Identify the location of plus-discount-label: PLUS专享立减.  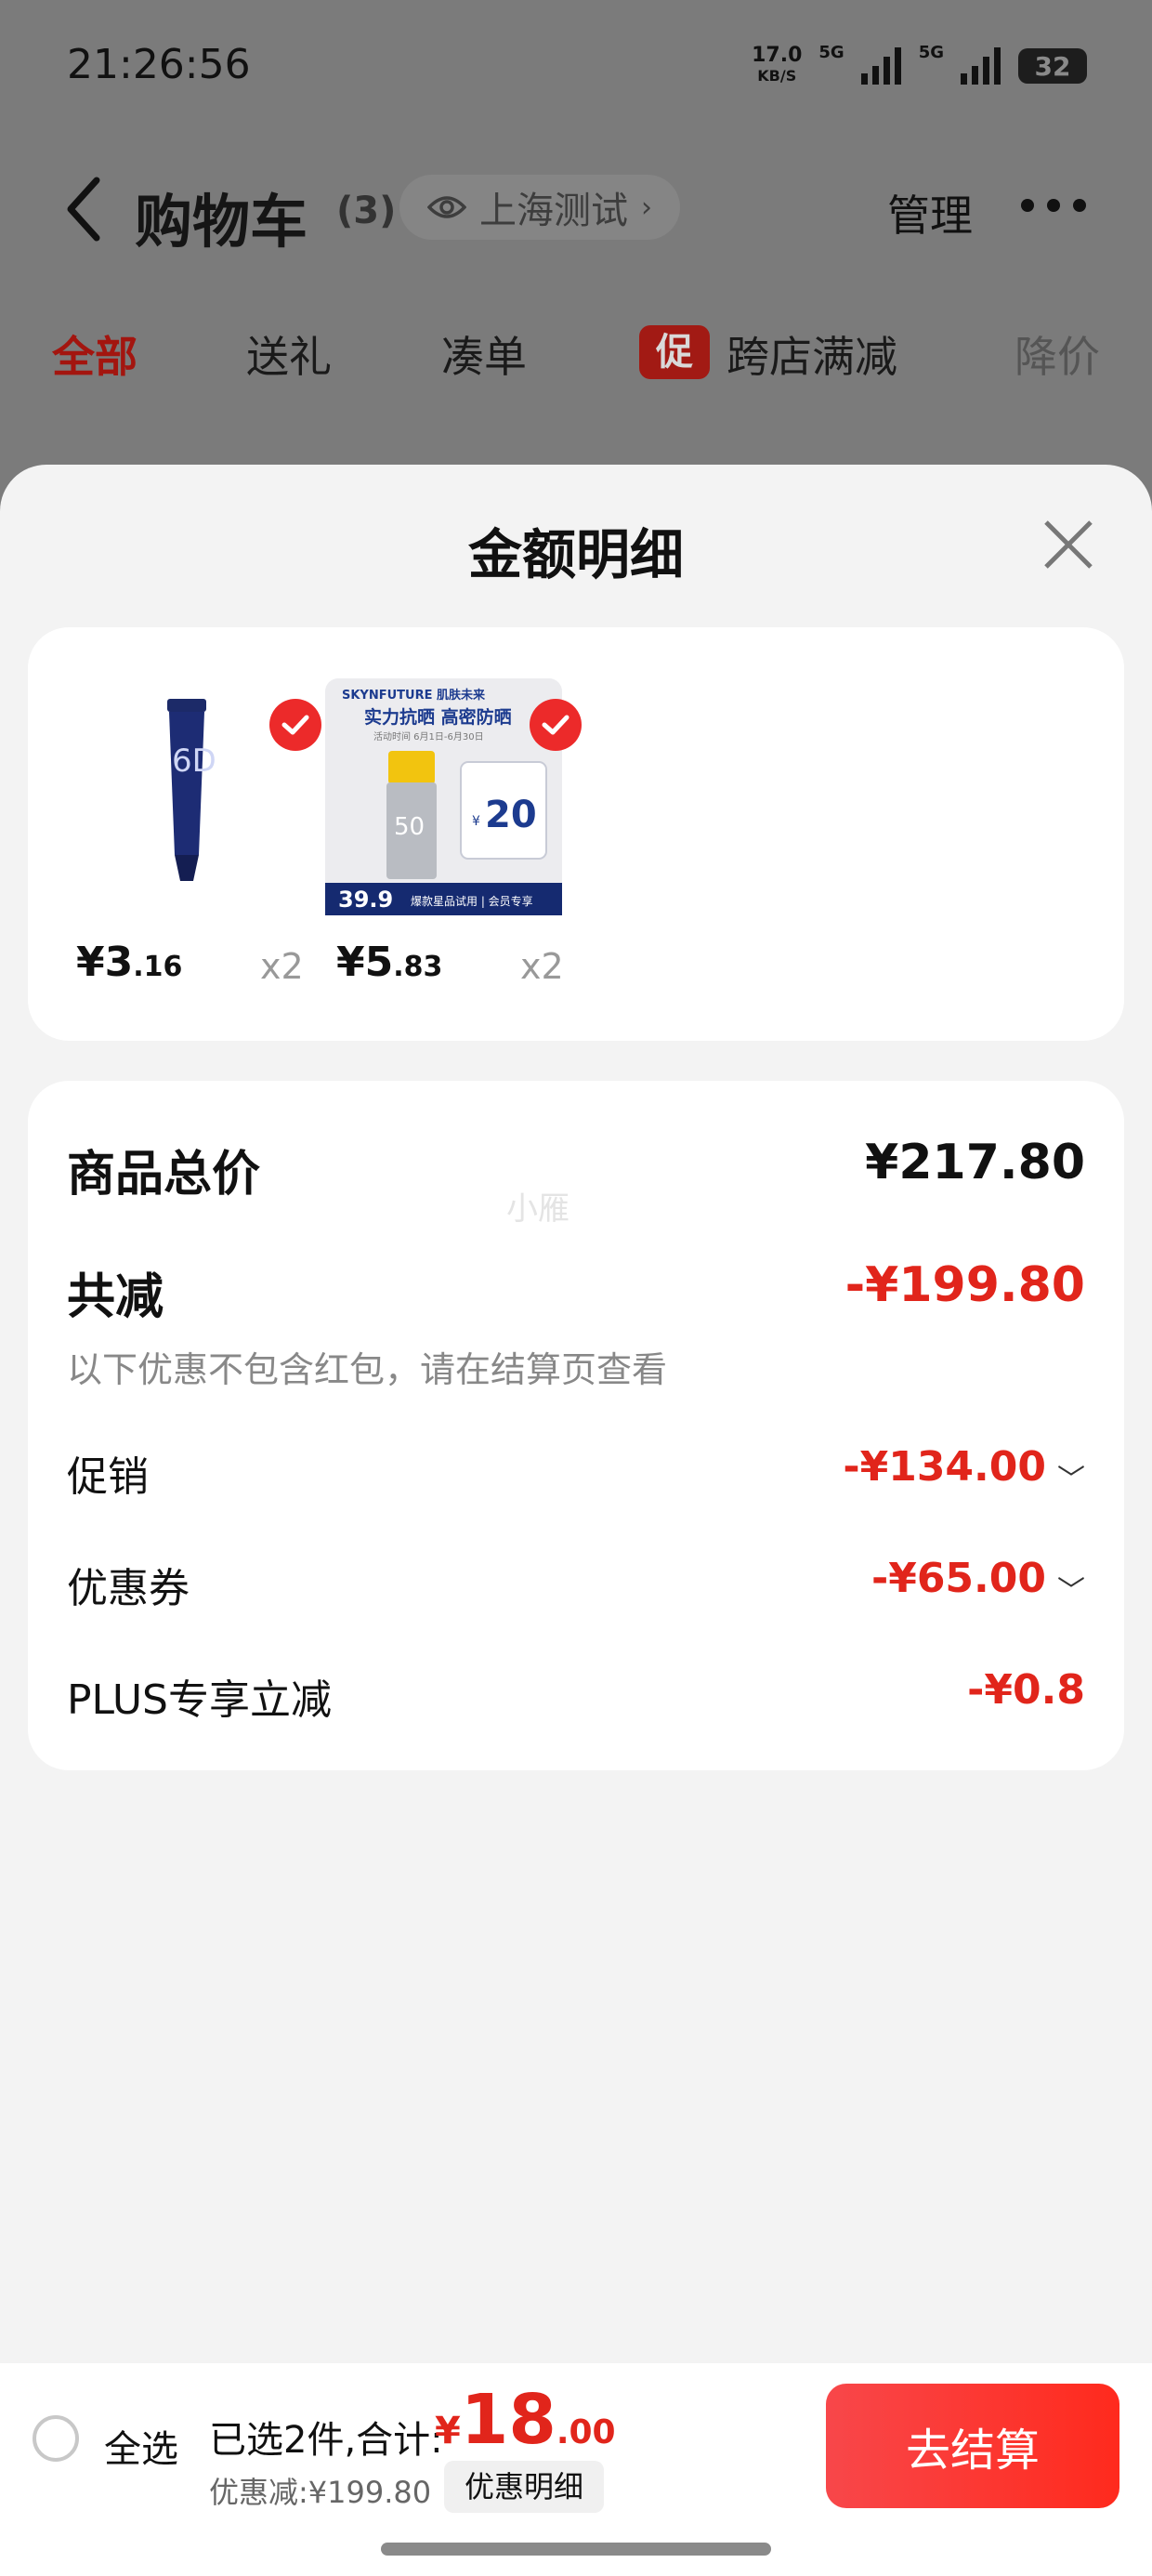
(199, 1700).